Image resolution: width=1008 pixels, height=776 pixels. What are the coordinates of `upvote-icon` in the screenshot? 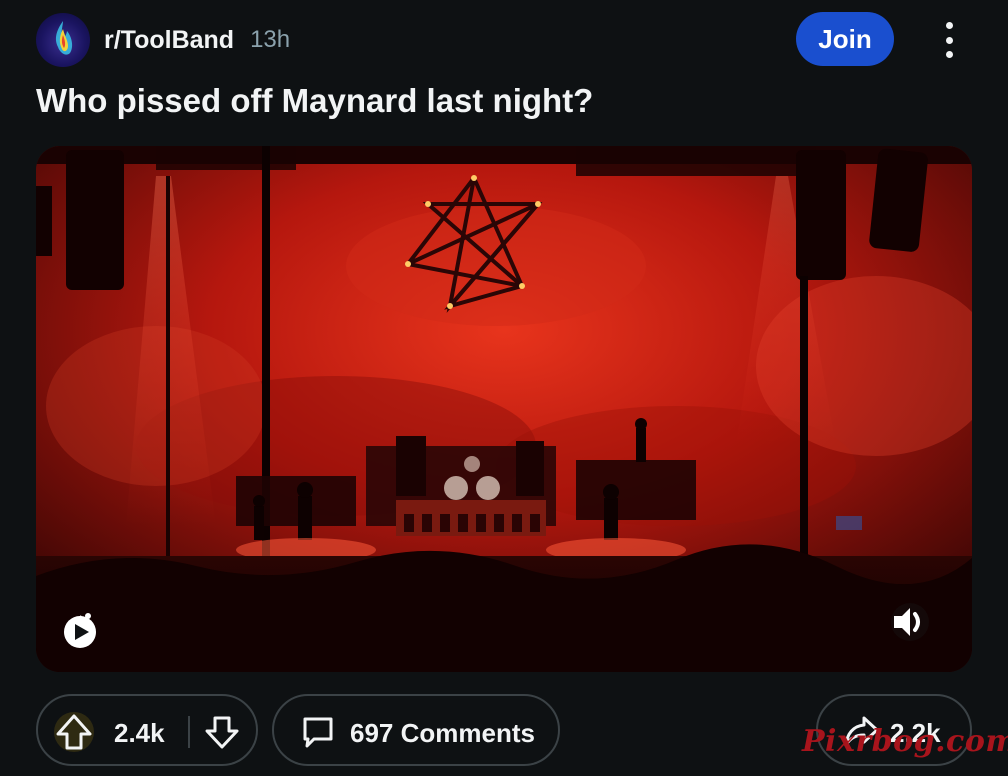 It's located at (74, 732).